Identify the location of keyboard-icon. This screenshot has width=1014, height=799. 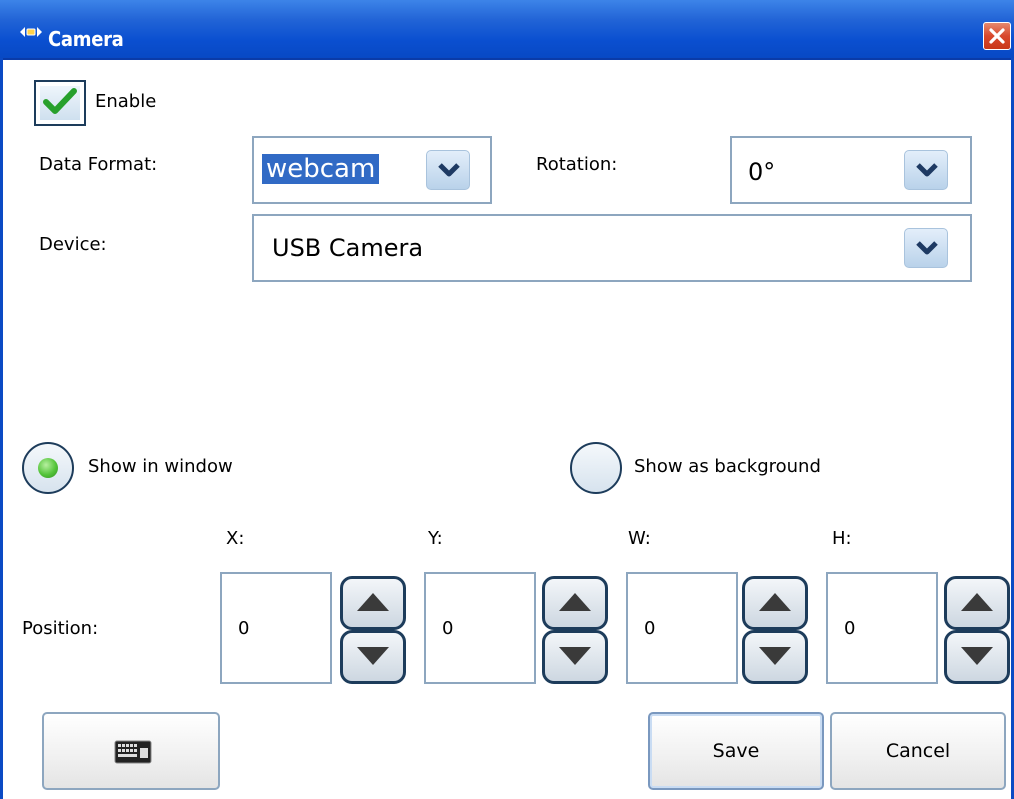
(133, 752).